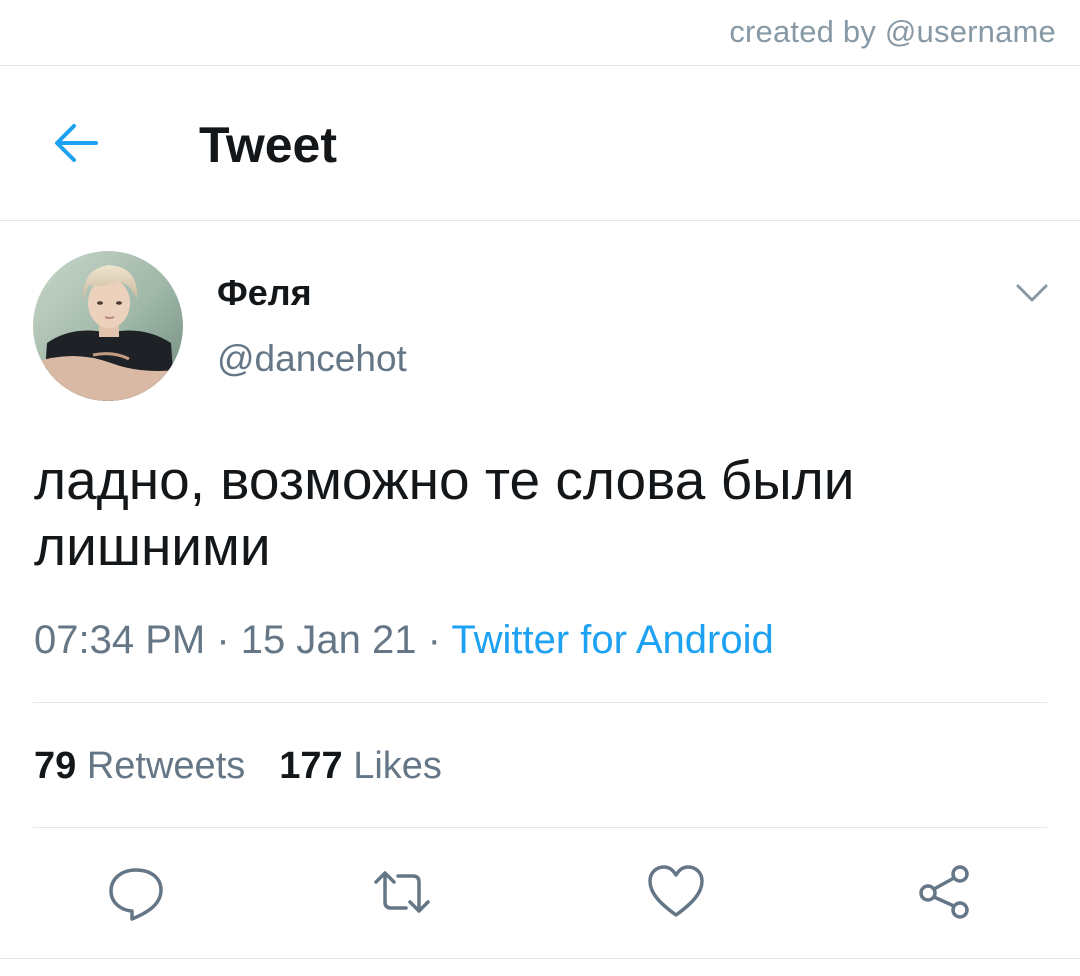 This screenshot has height=976, width=1080. I want to click on tweet-text: ладно, возможно те слова были лишними, so click(444, 513).